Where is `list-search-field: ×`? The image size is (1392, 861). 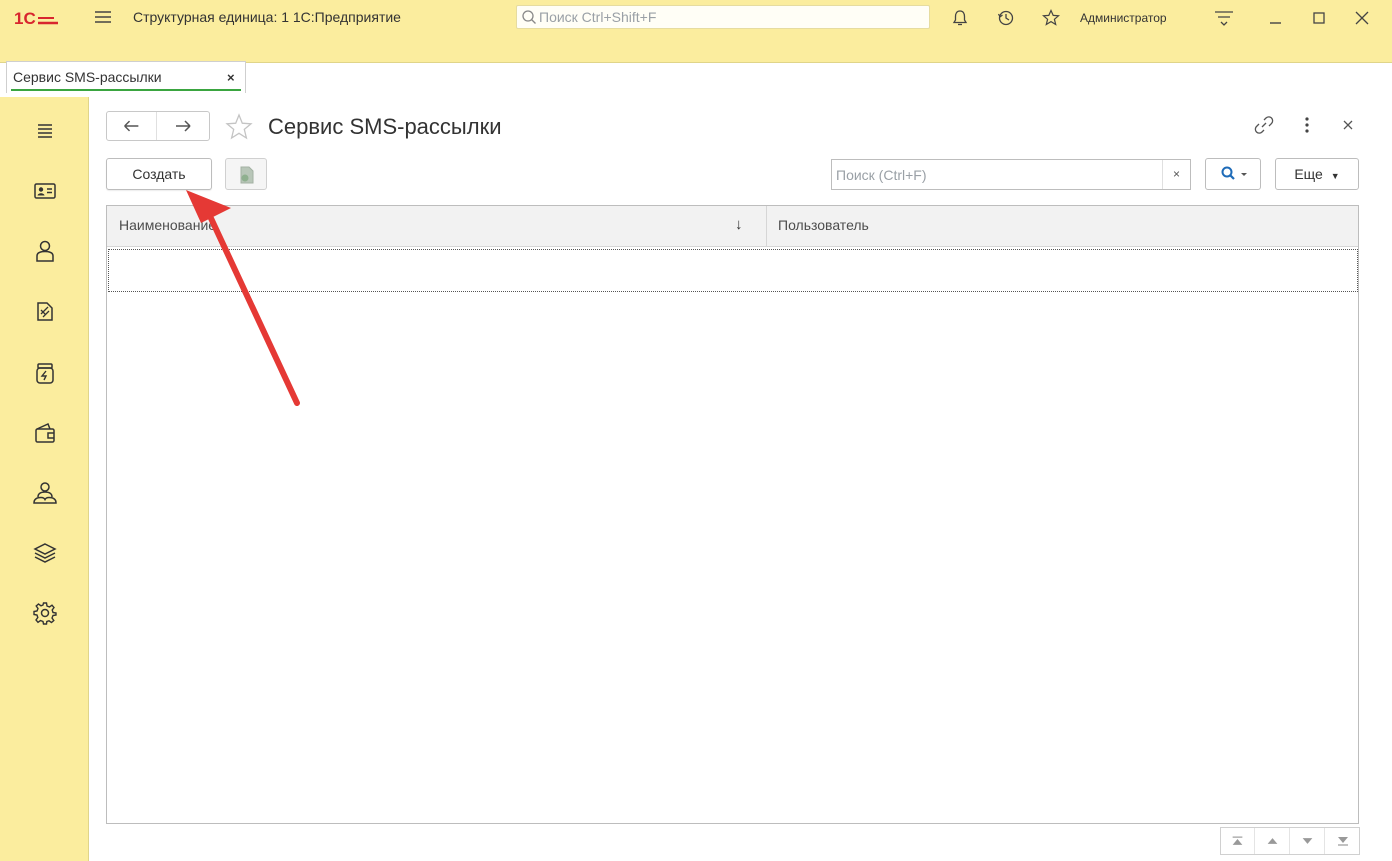 list-search-field: × is located at coordinates (1011, 174).